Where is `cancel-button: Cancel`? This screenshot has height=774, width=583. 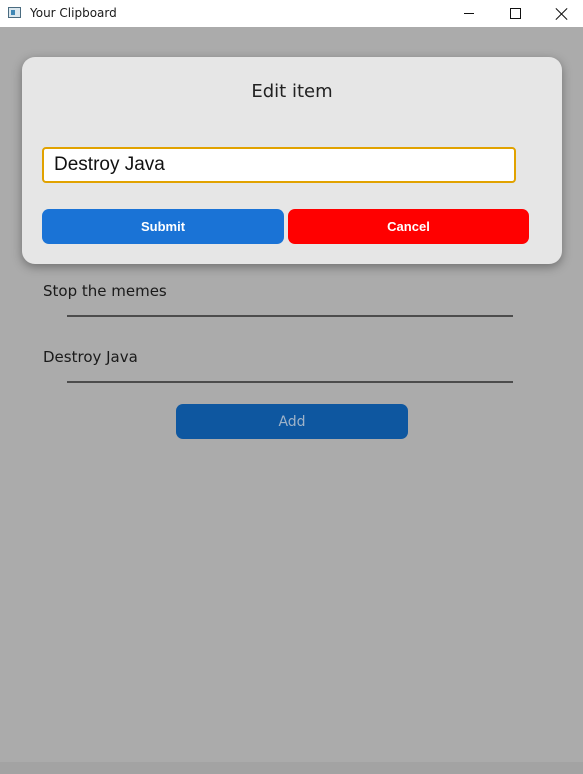 cancel-button: Cancel is located at coordinates (408, 226).